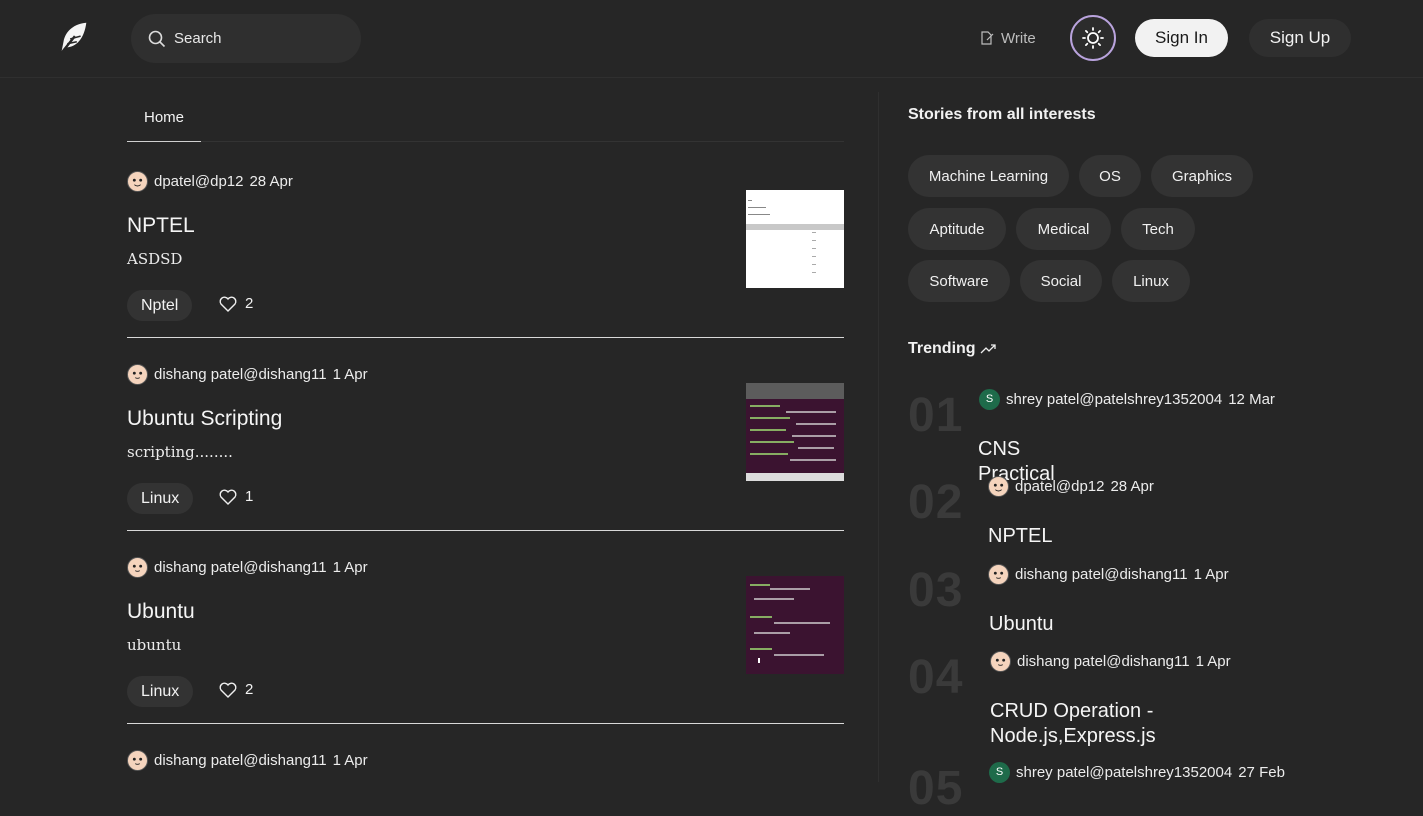  Describe the element at coordinates (1063, 229) in the screenshot. I see `chip-medical: Medical` at that location.